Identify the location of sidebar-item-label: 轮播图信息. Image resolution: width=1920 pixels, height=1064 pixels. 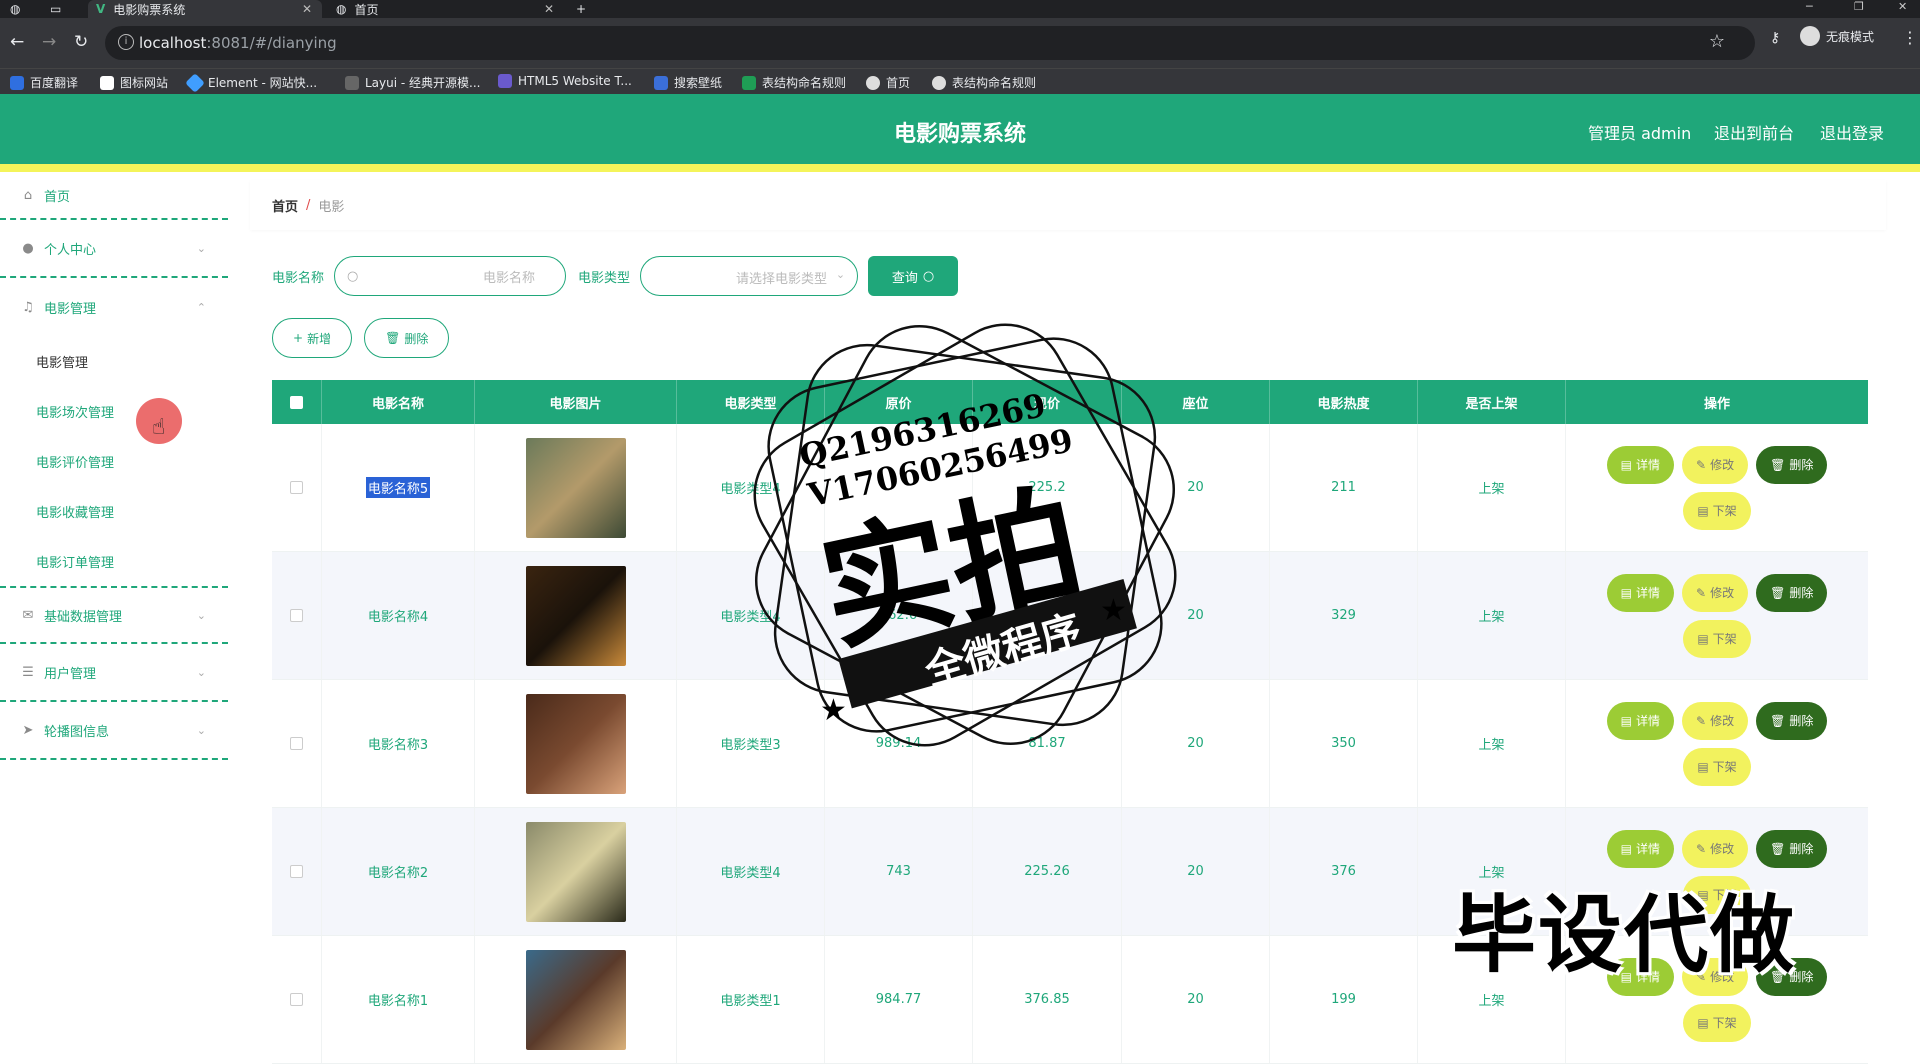
(77, 732).